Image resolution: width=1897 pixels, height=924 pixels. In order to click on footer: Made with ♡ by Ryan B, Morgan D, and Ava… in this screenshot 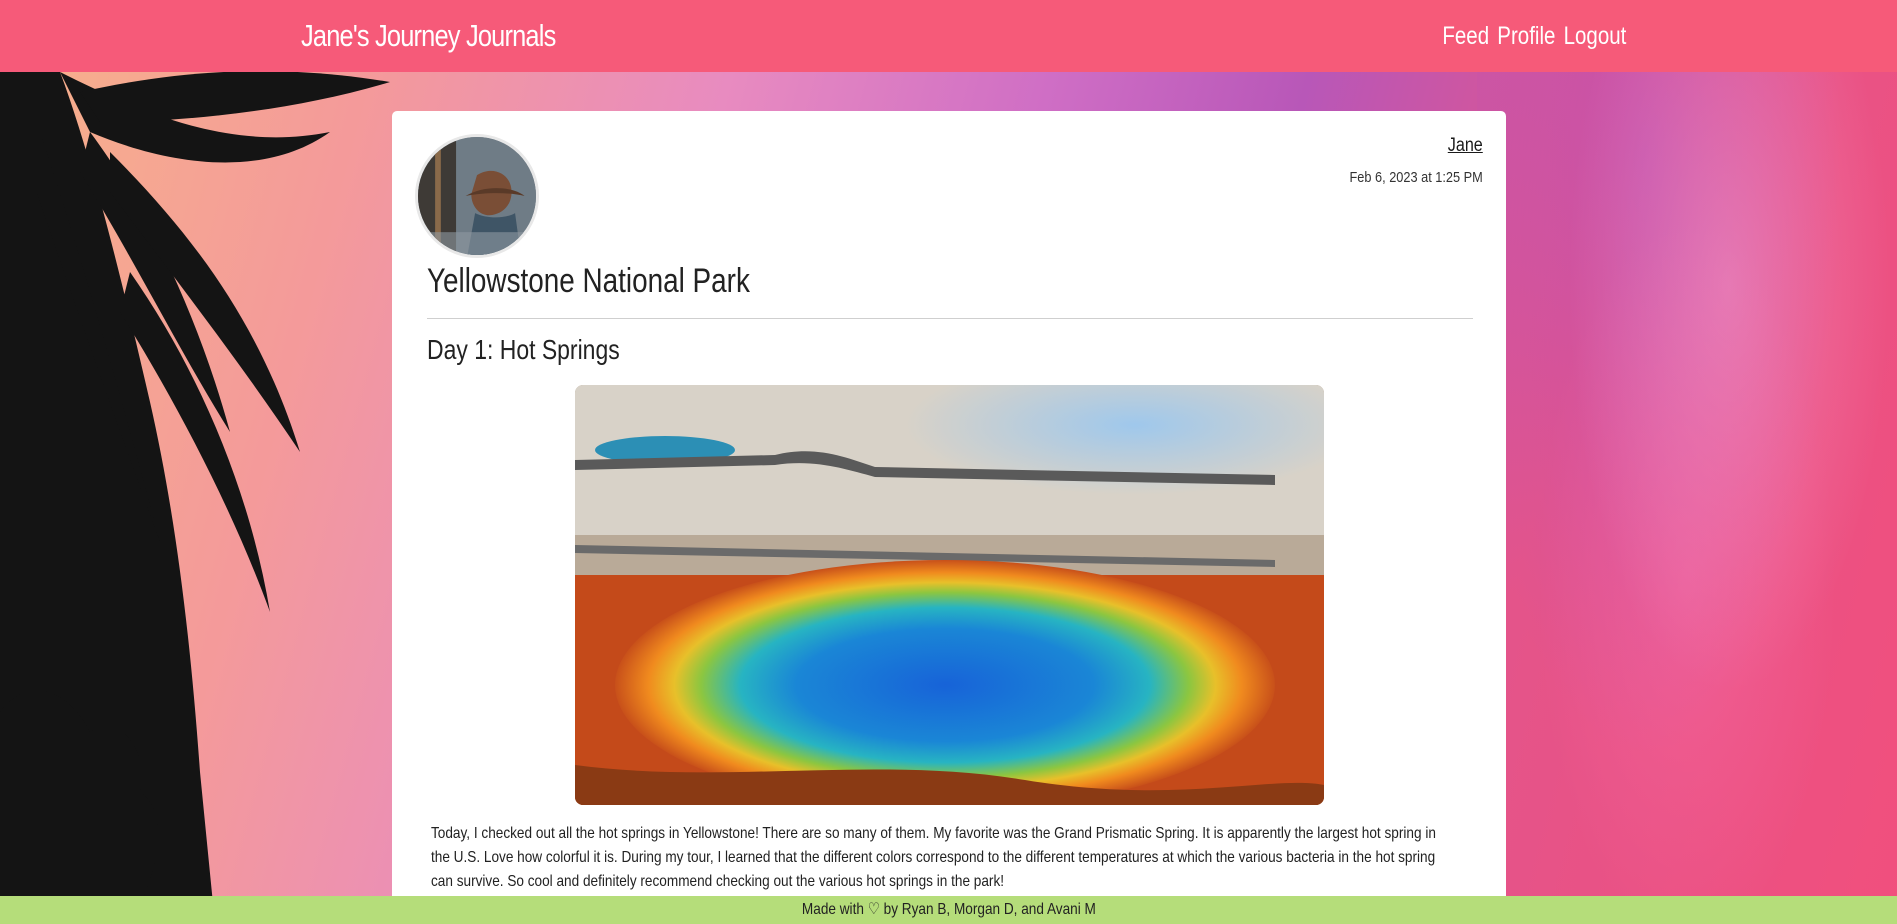, I will do `click(948, 910)`.